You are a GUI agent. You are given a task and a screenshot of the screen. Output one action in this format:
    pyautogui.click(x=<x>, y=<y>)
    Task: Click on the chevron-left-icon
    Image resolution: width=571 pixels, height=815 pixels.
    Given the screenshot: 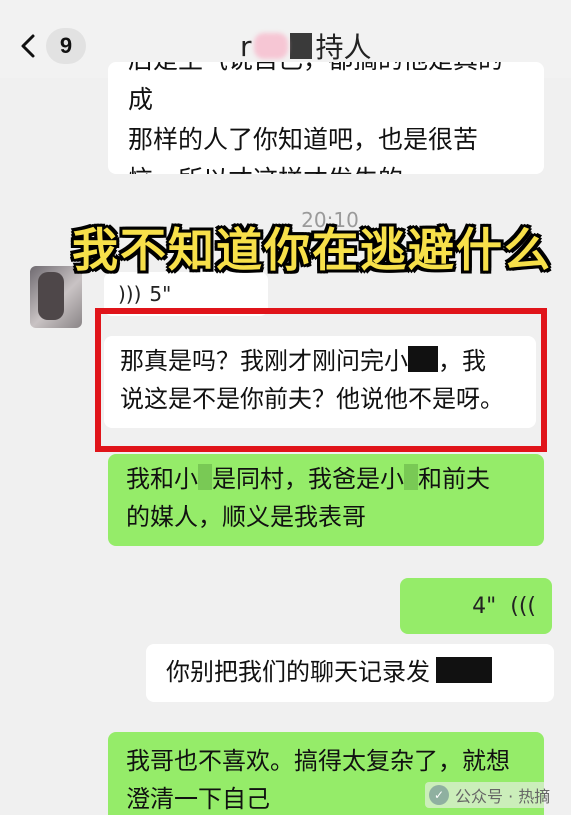 What is the action you would take?
    pyautogui.click(x=28, y=46)
    